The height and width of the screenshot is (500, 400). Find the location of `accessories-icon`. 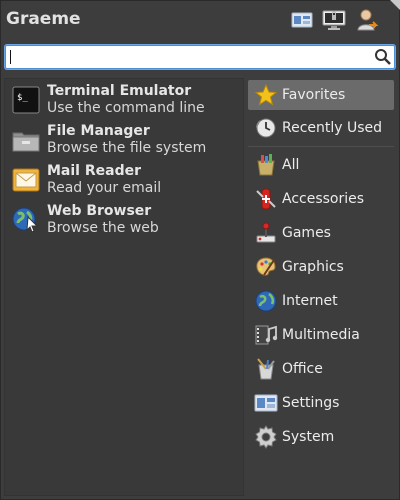

accessories-icon is located at coordinates (266, 199).